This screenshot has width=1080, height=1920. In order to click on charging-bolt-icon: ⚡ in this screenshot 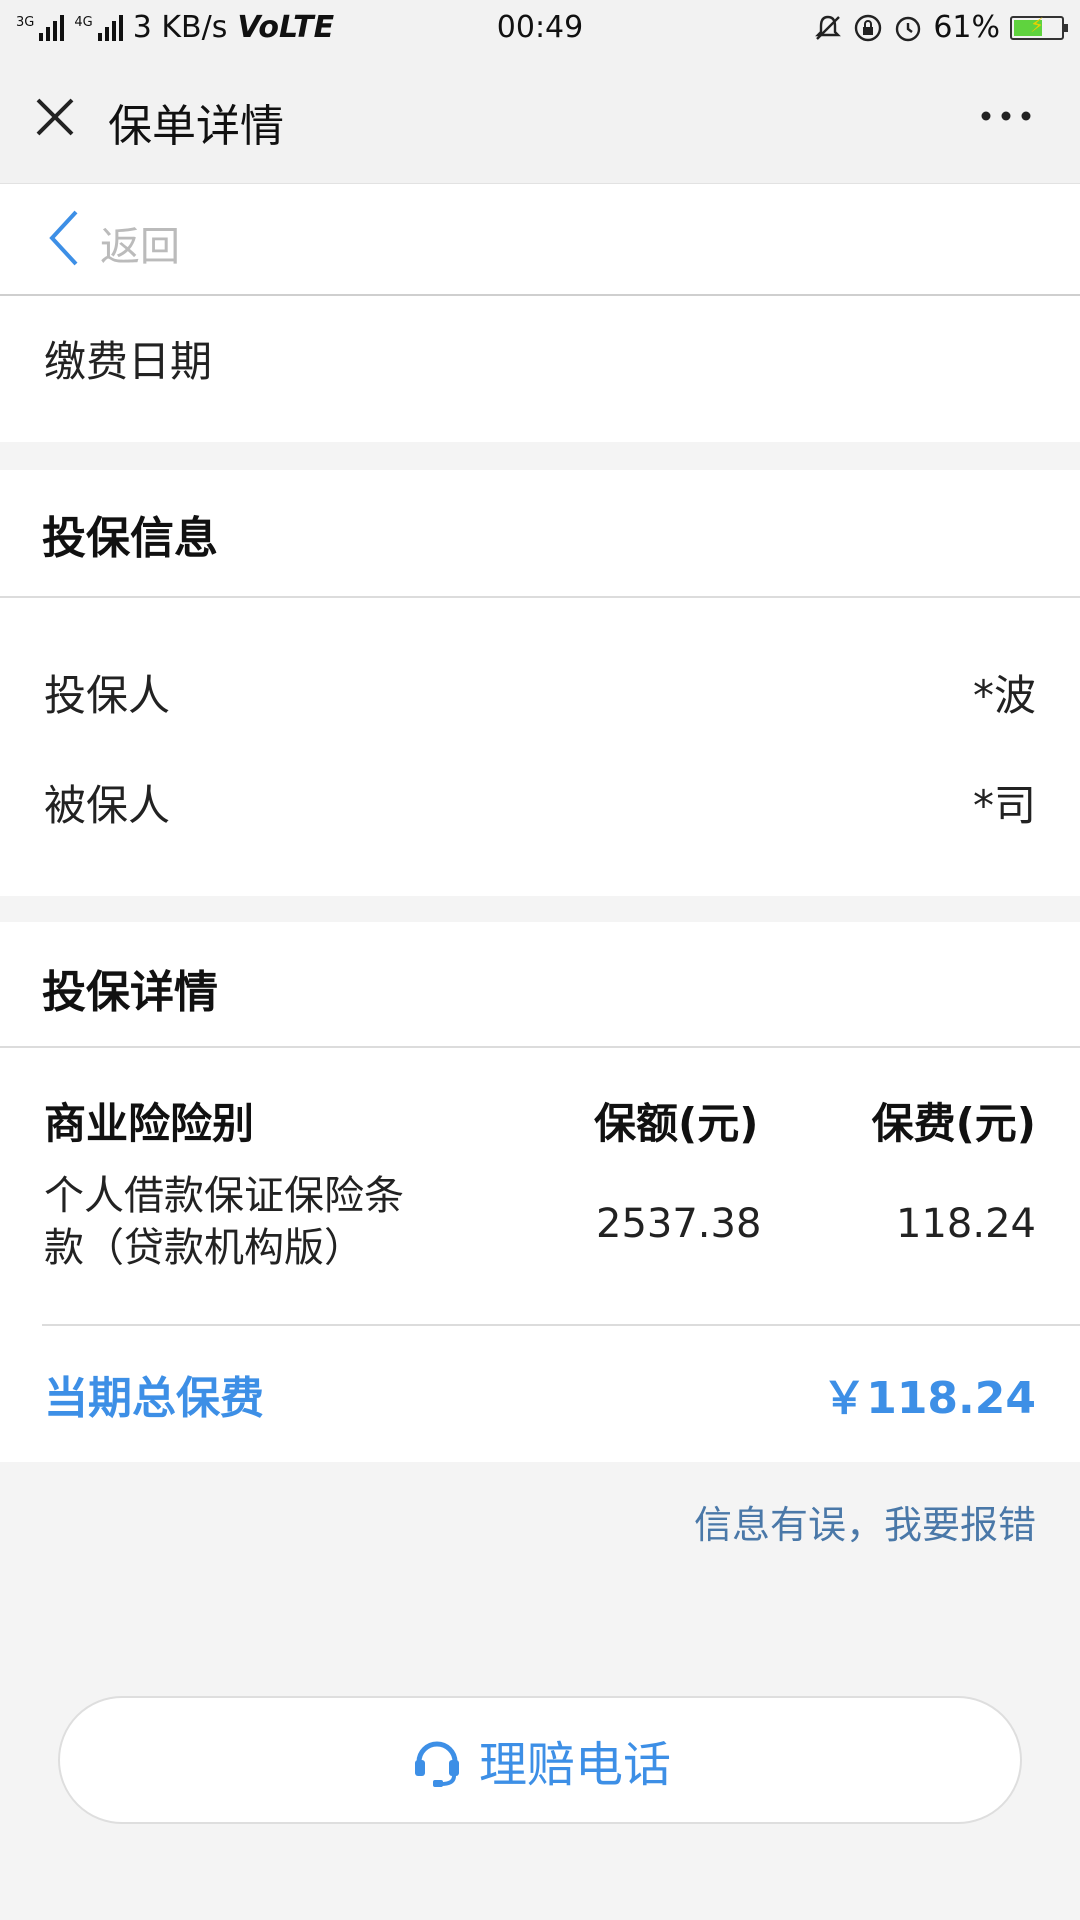, I will do `click(1037, 24)`.